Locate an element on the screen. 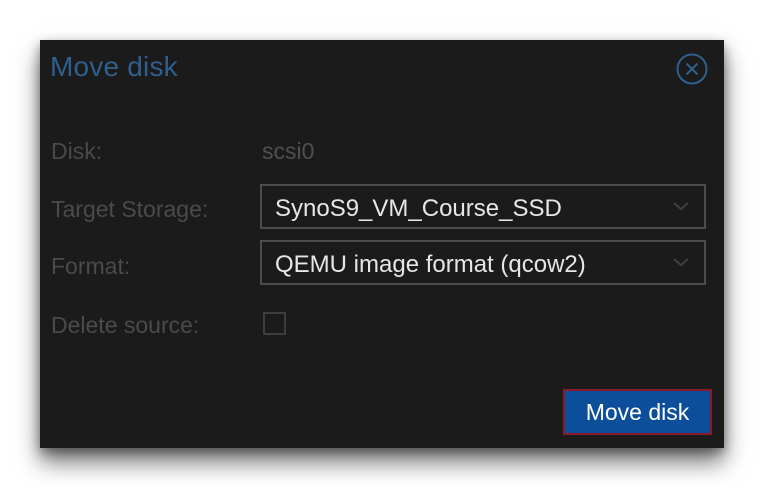 This screenshot has height=488, width=764. dialog-title: Move disk is located at coordinates (114, 66).